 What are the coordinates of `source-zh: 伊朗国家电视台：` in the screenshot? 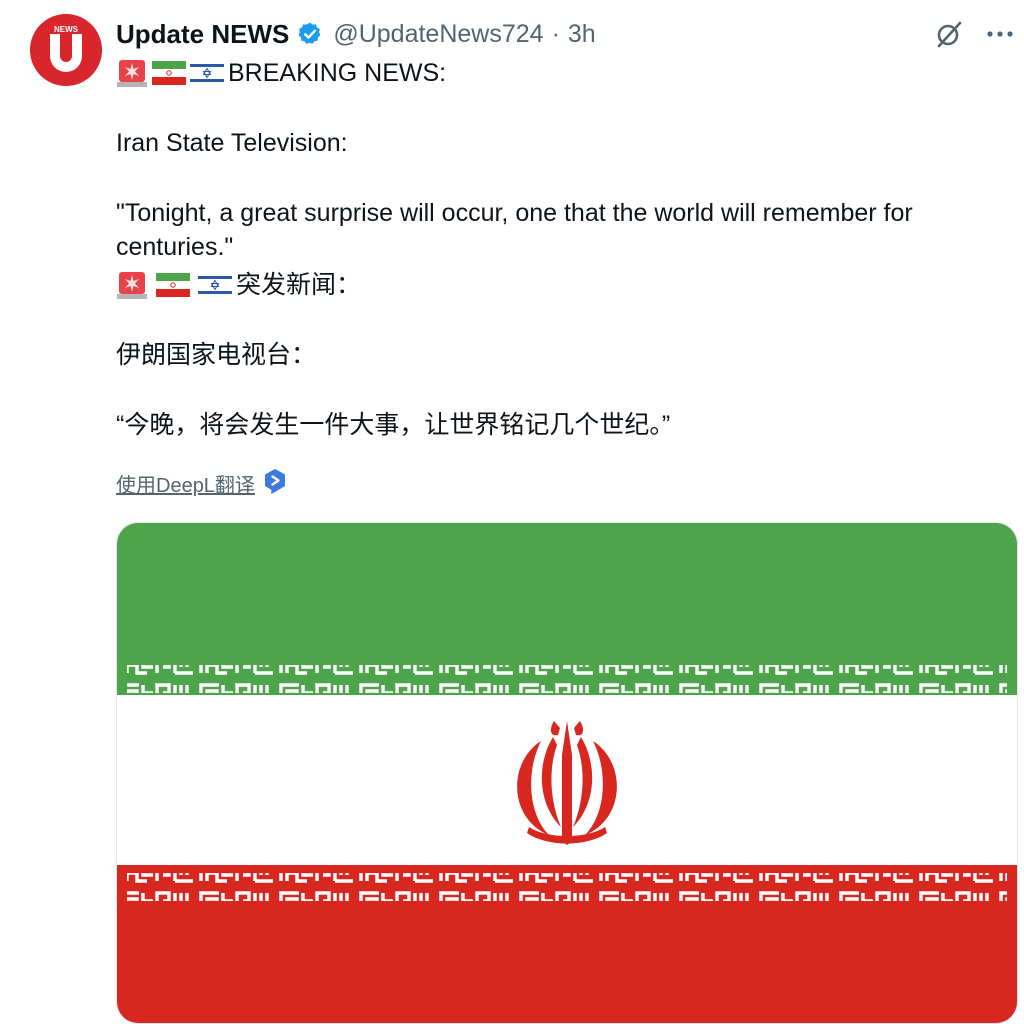 It's located at (216, 355).